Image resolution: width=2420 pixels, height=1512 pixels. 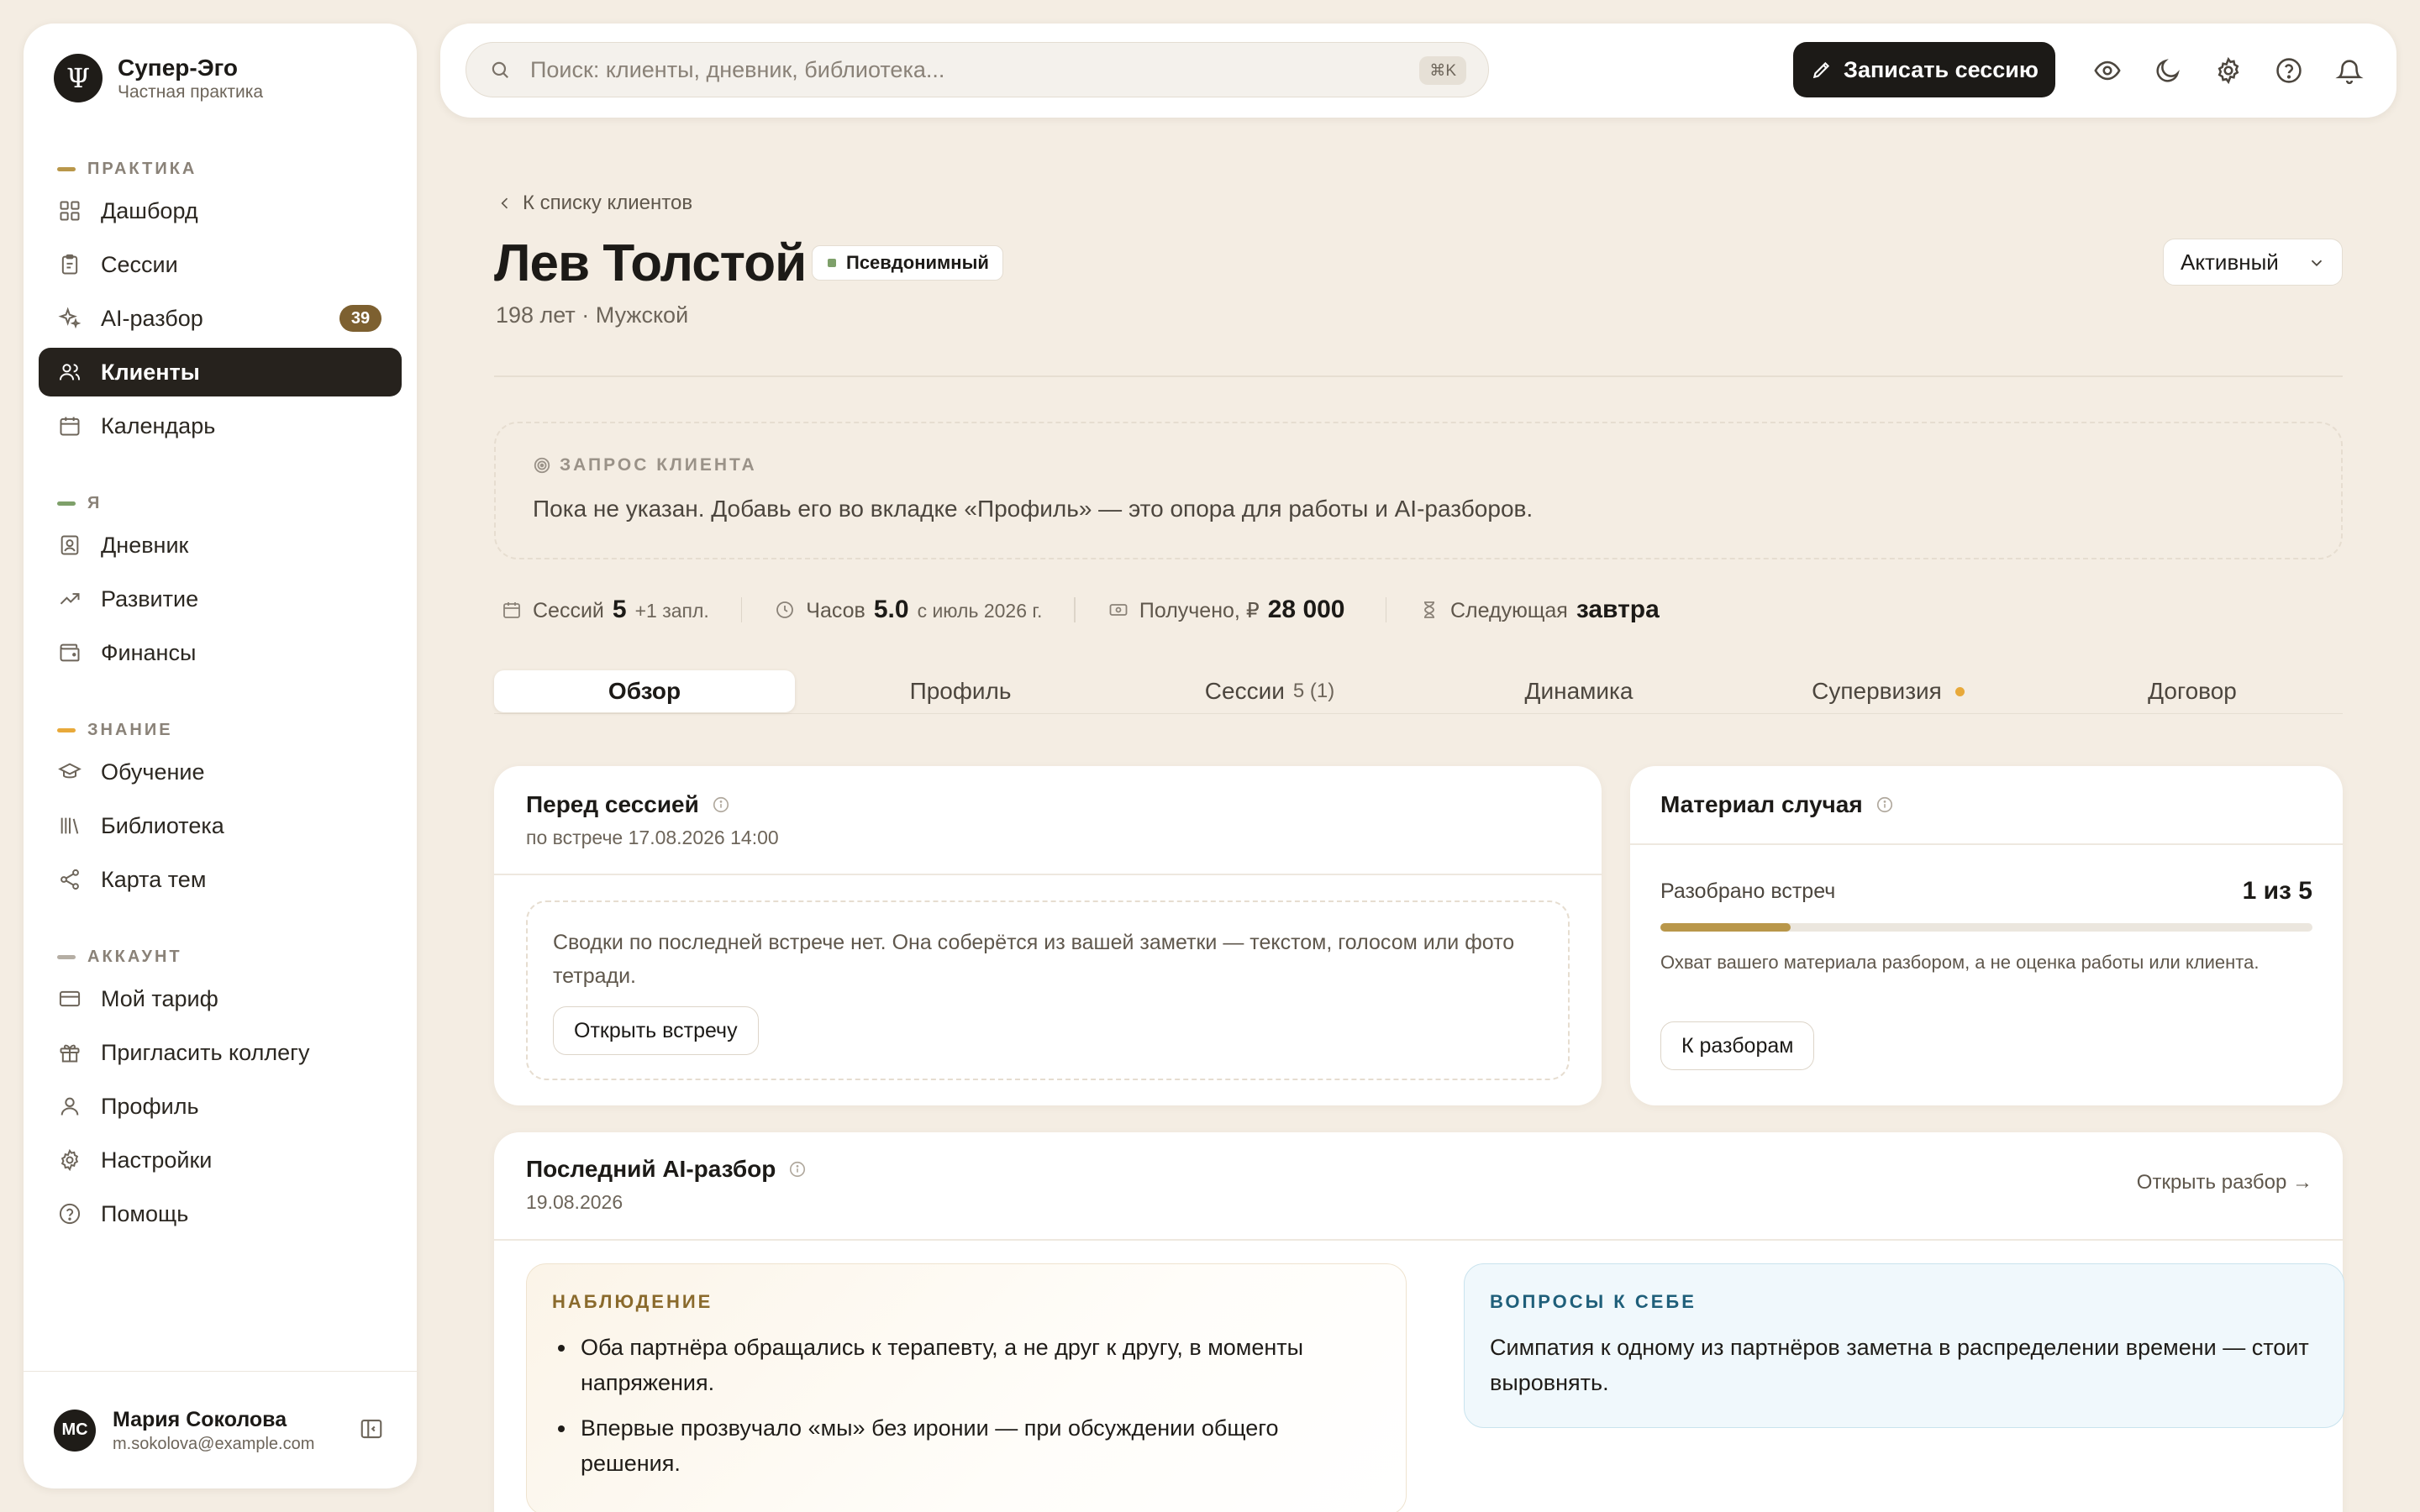 I want to click on tab-sessions: Сессии 5 (1), so click(x=1269, y=691).